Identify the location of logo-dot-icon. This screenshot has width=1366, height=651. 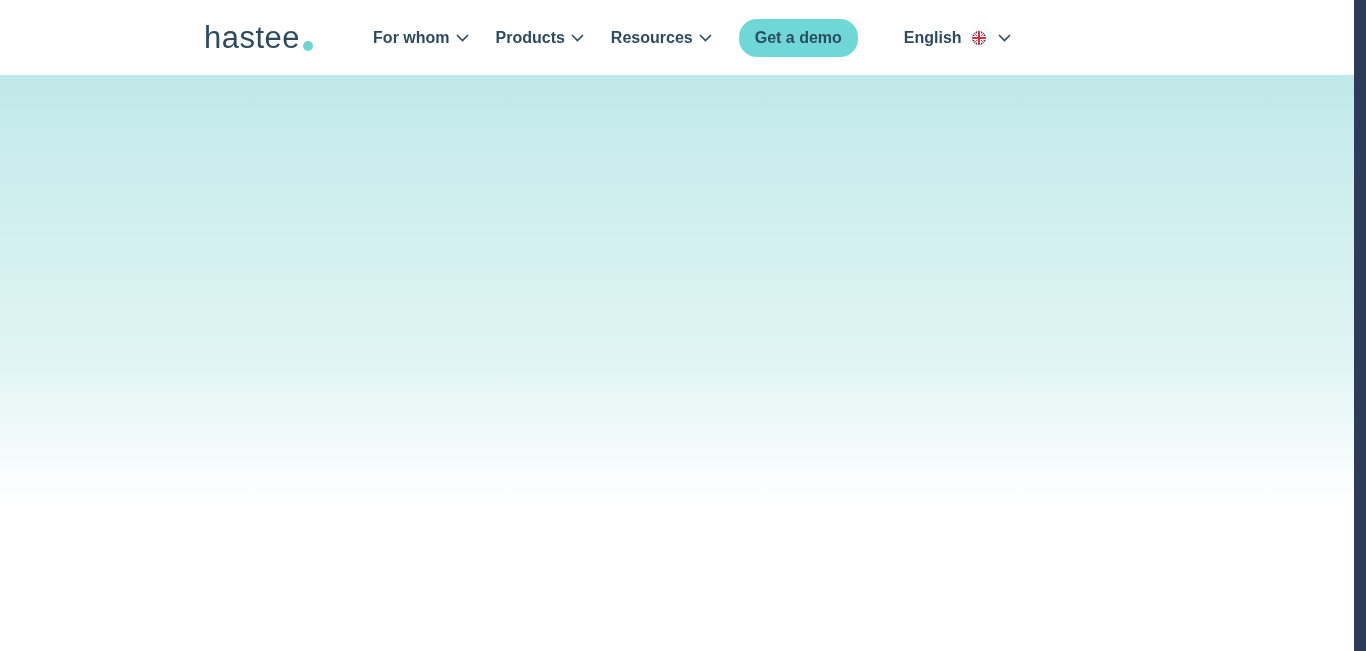
(308, 46).